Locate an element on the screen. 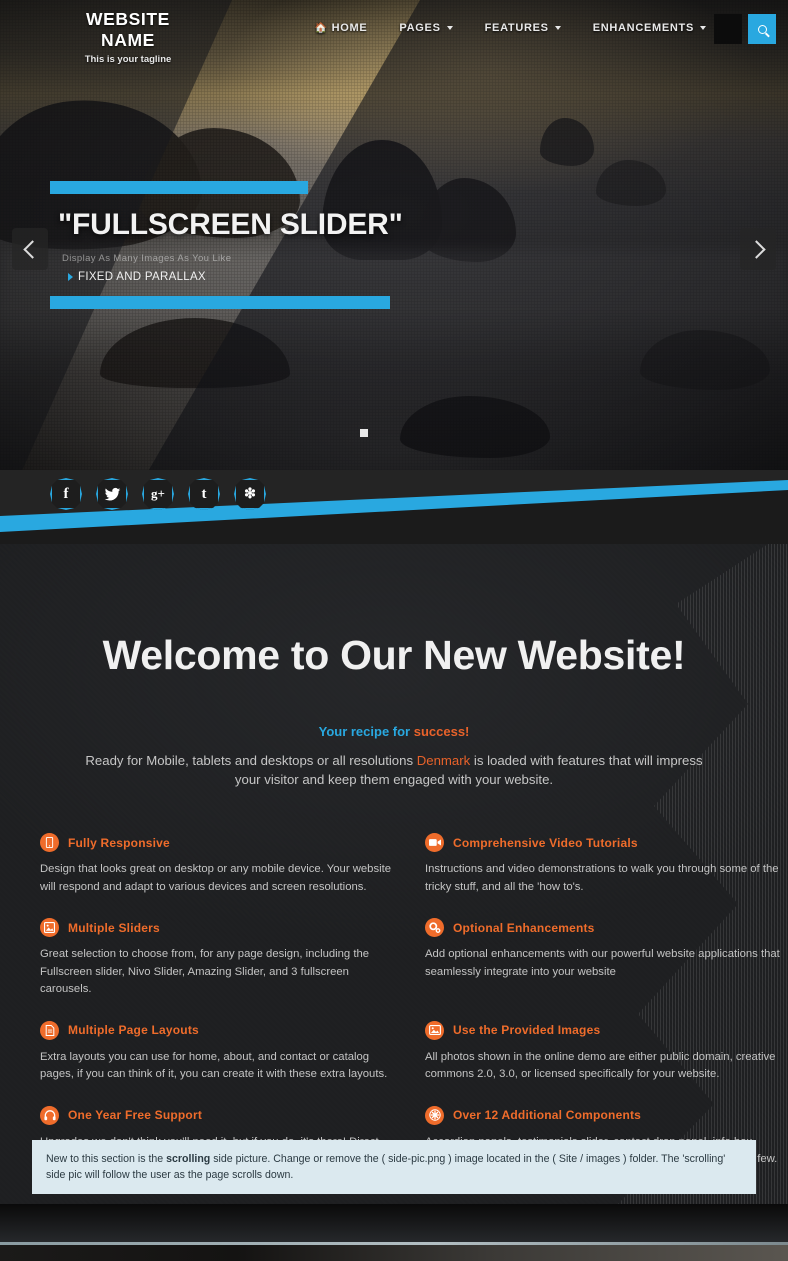  social-link-yelp: ❇ is located at coordinates (250, 494).